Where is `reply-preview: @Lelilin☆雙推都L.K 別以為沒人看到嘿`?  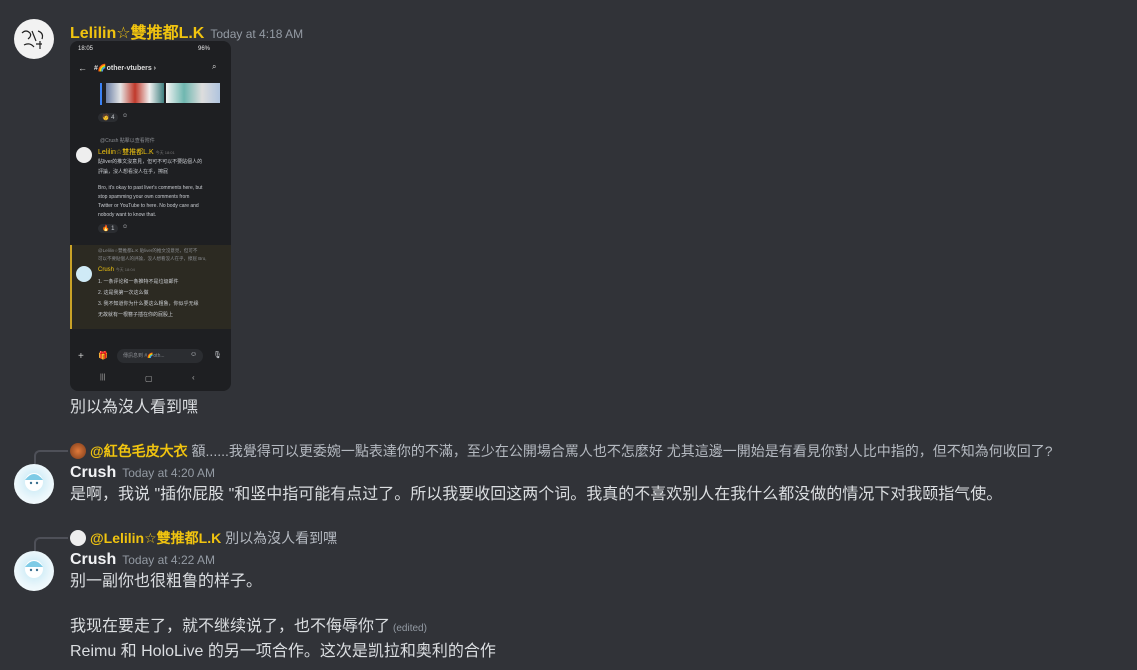
reply-preview: @Lelilin☆雙推都L.K 別以為沒人看到嘿 is located at coordinates (203, 538).